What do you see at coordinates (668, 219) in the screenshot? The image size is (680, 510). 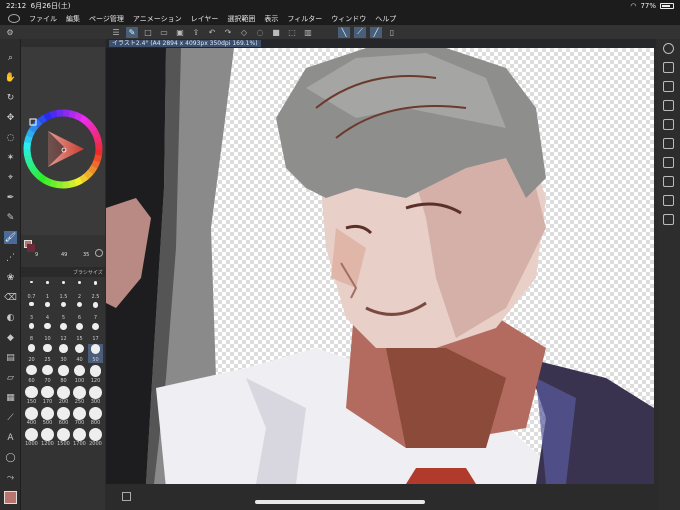 I see `quick-access-icon` at bounding box center [668, 219].